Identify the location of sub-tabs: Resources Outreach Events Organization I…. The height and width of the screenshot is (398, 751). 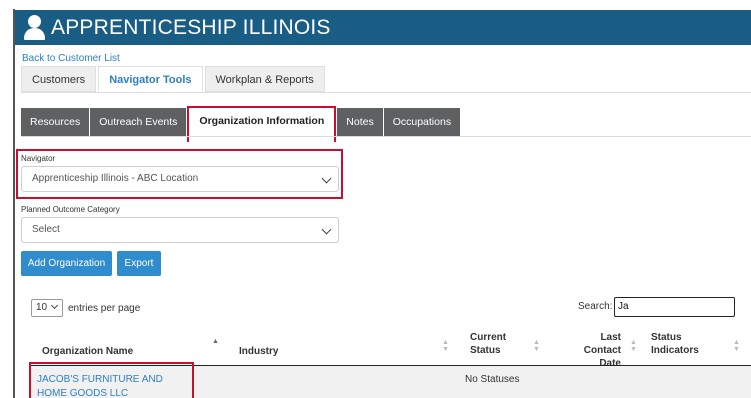
(241, 124).